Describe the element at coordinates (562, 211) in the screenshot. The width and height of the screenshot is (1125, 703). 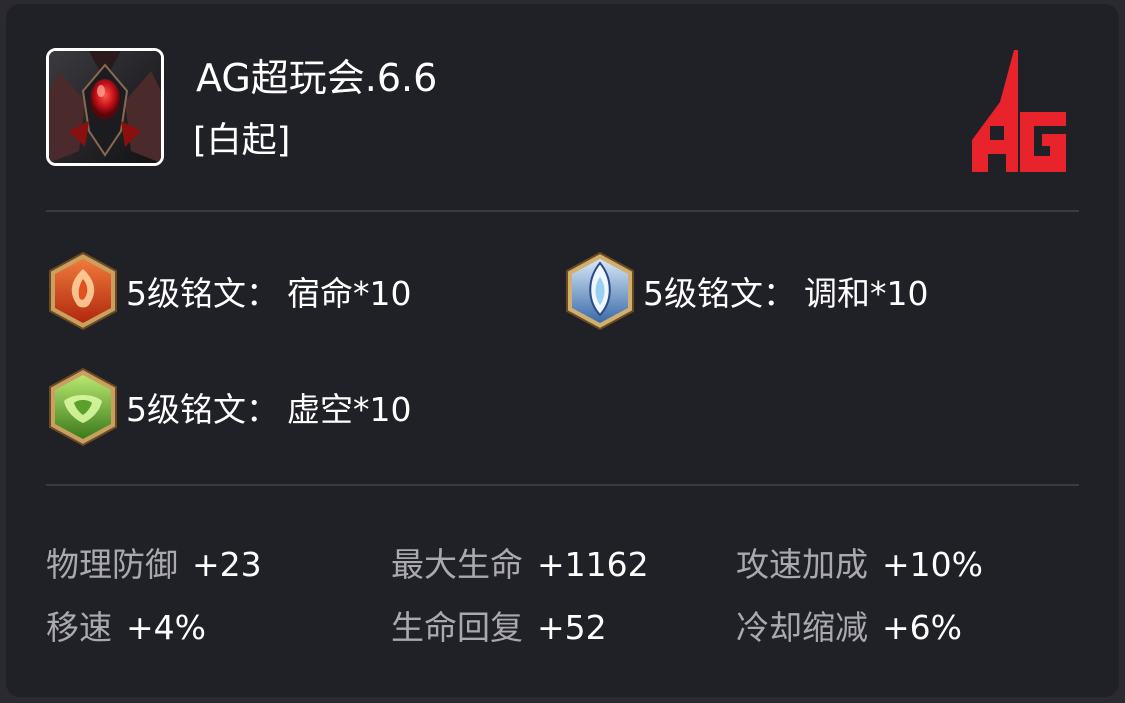
I see `header-divider` at that location.